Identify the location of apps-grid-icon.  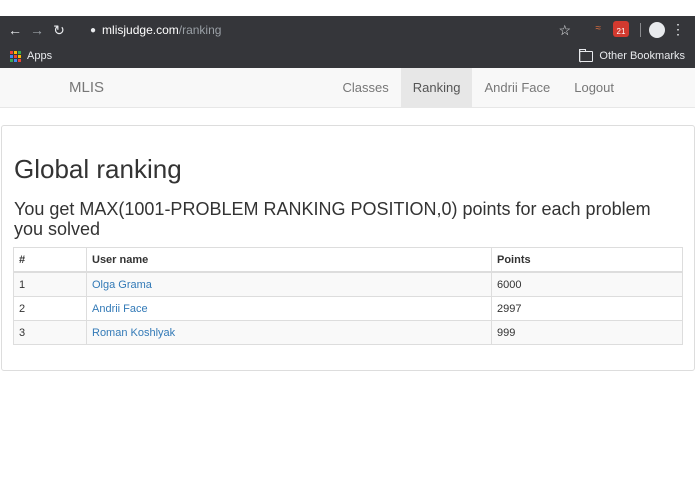
(15, 56).